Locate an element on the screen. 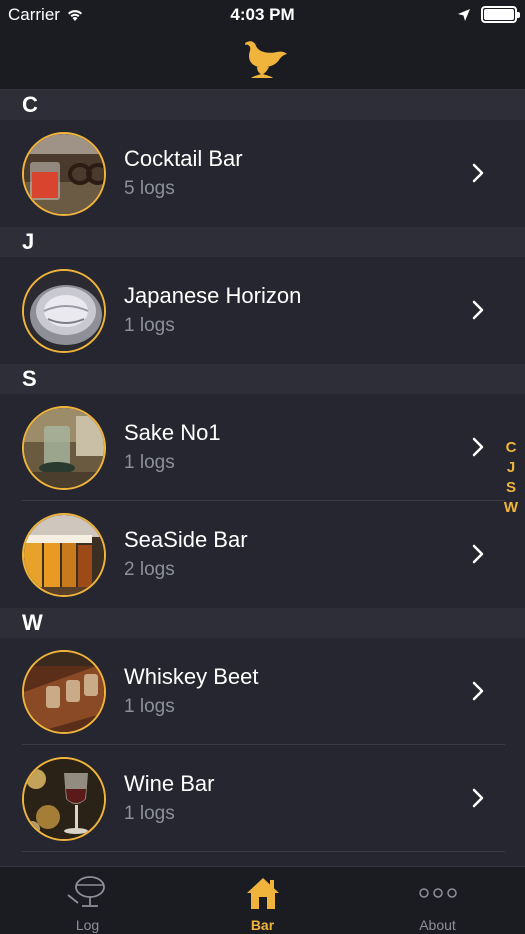  bird-icon is located at coordinates (265, 59).